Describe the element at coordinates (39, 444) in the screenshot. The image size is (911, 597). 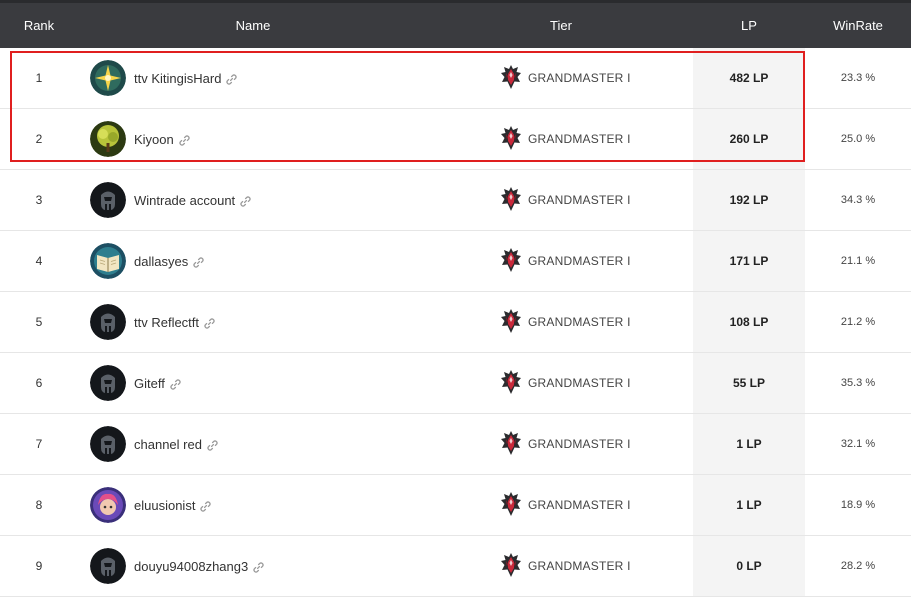
I see `rank-cell: 7` at that location.